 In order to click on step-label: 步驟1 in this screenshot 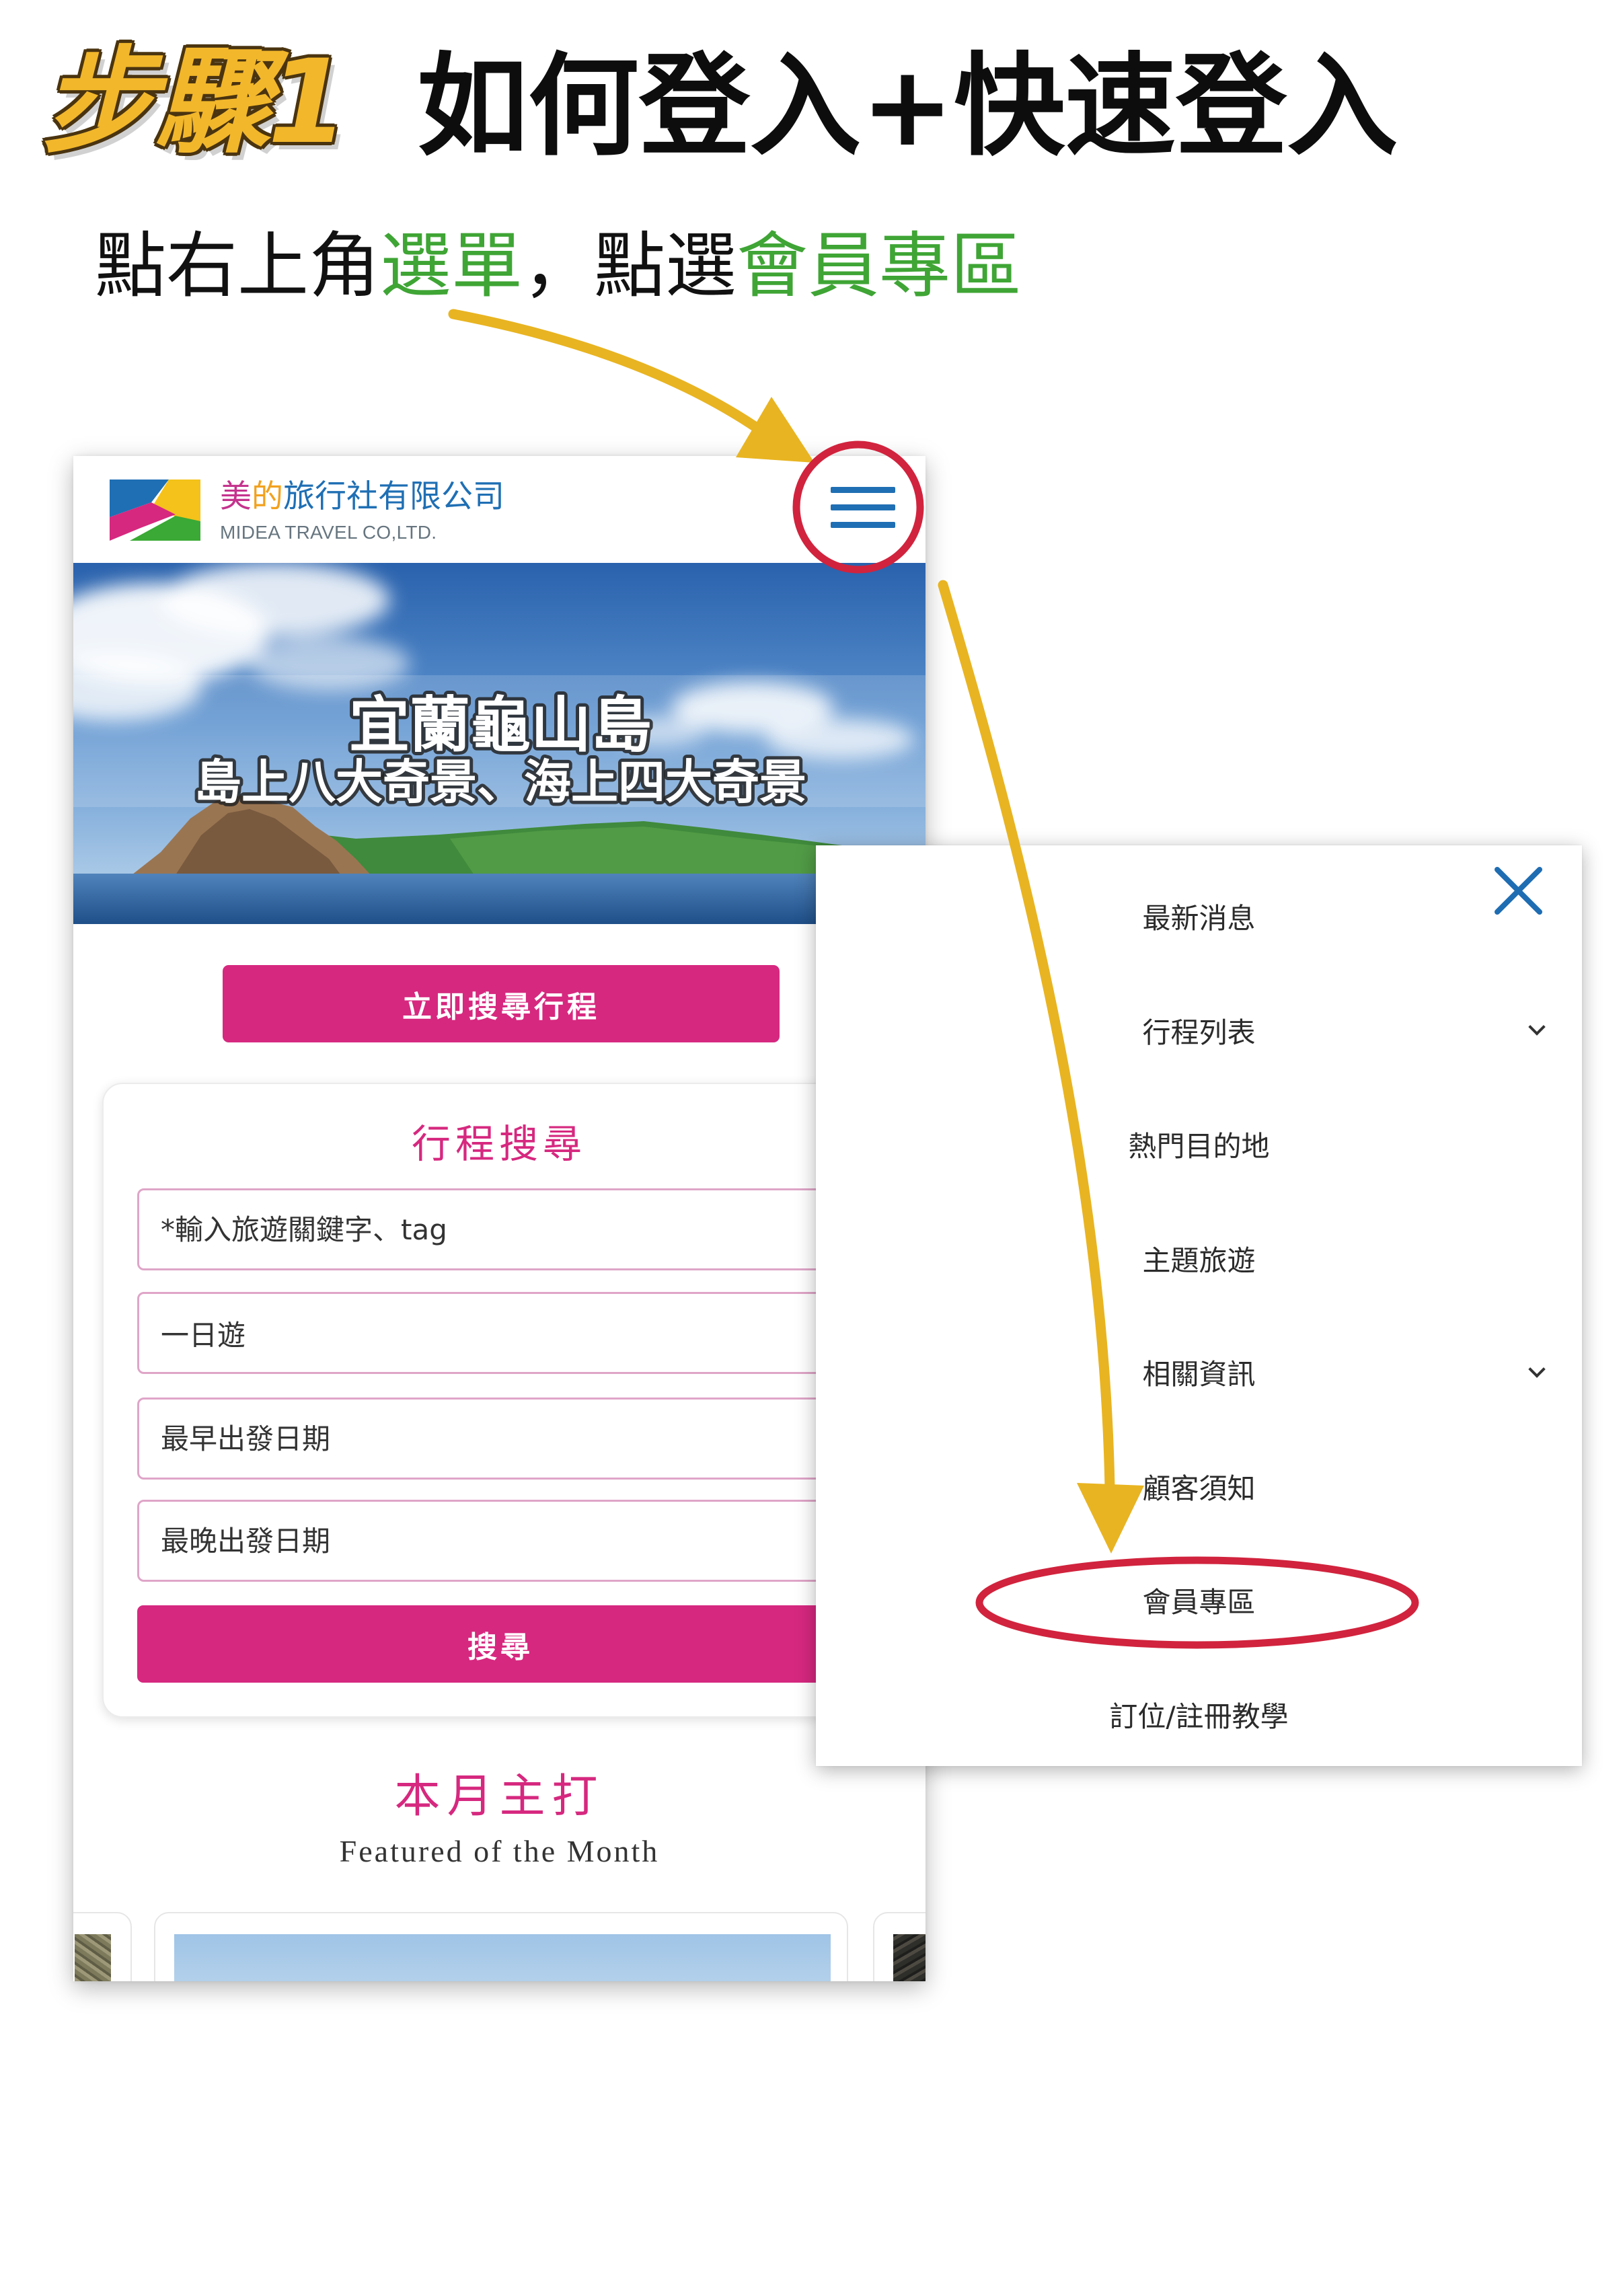, I will do `click(195, 102)`.